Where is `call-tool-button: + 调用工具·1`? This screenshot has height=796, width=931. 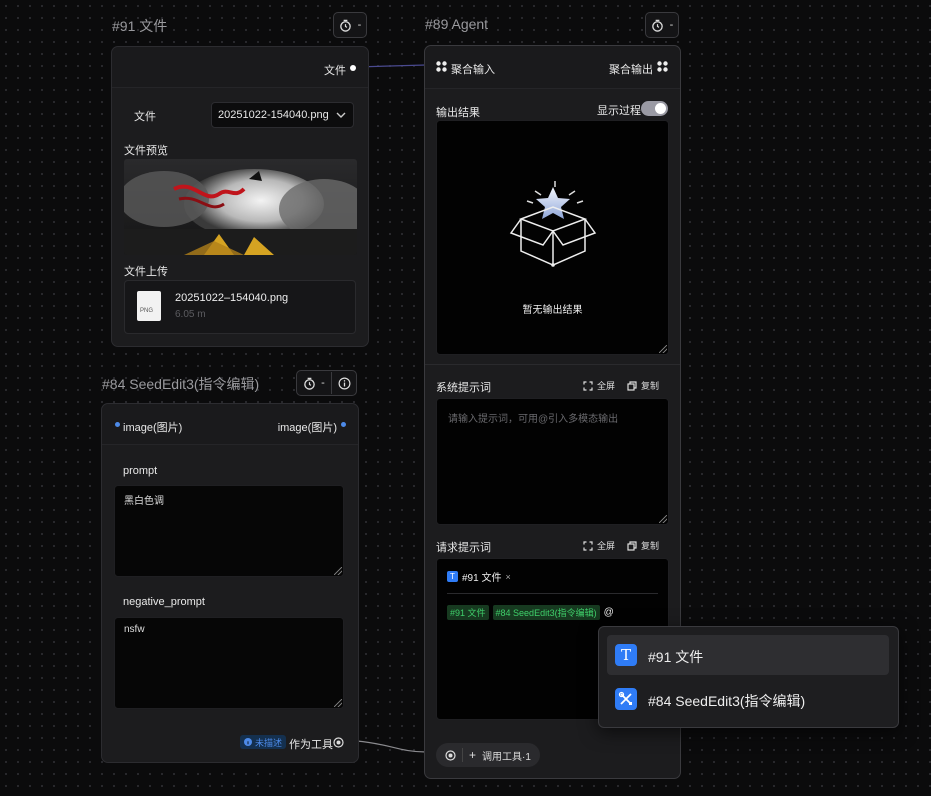 call-tool-button: + 调用工具·1 is located at coordinates (488, 755).